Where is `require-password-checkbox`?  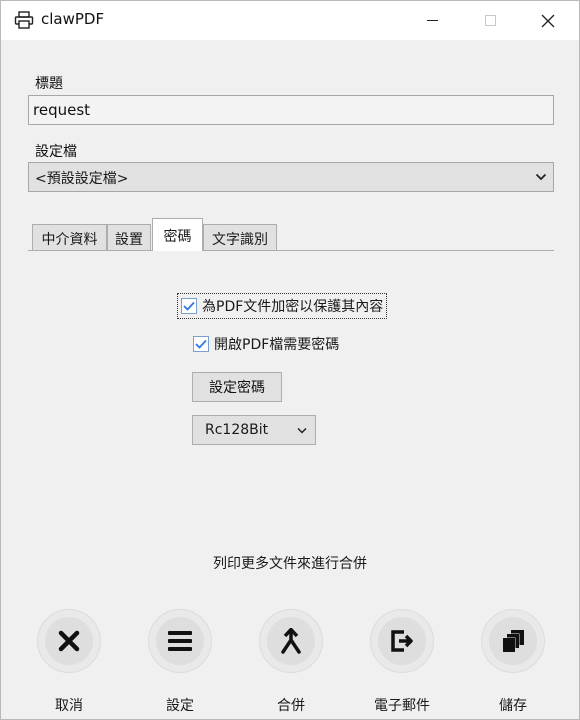 require-password-checkbox is located at coordinates (201, 344).